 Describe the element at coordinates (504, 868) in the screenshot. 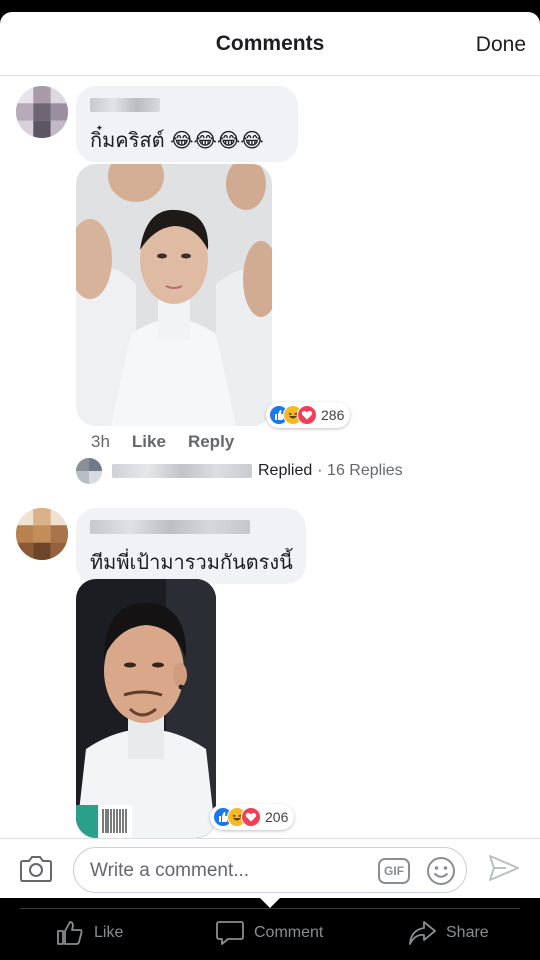

I see `send-icon` at that location.